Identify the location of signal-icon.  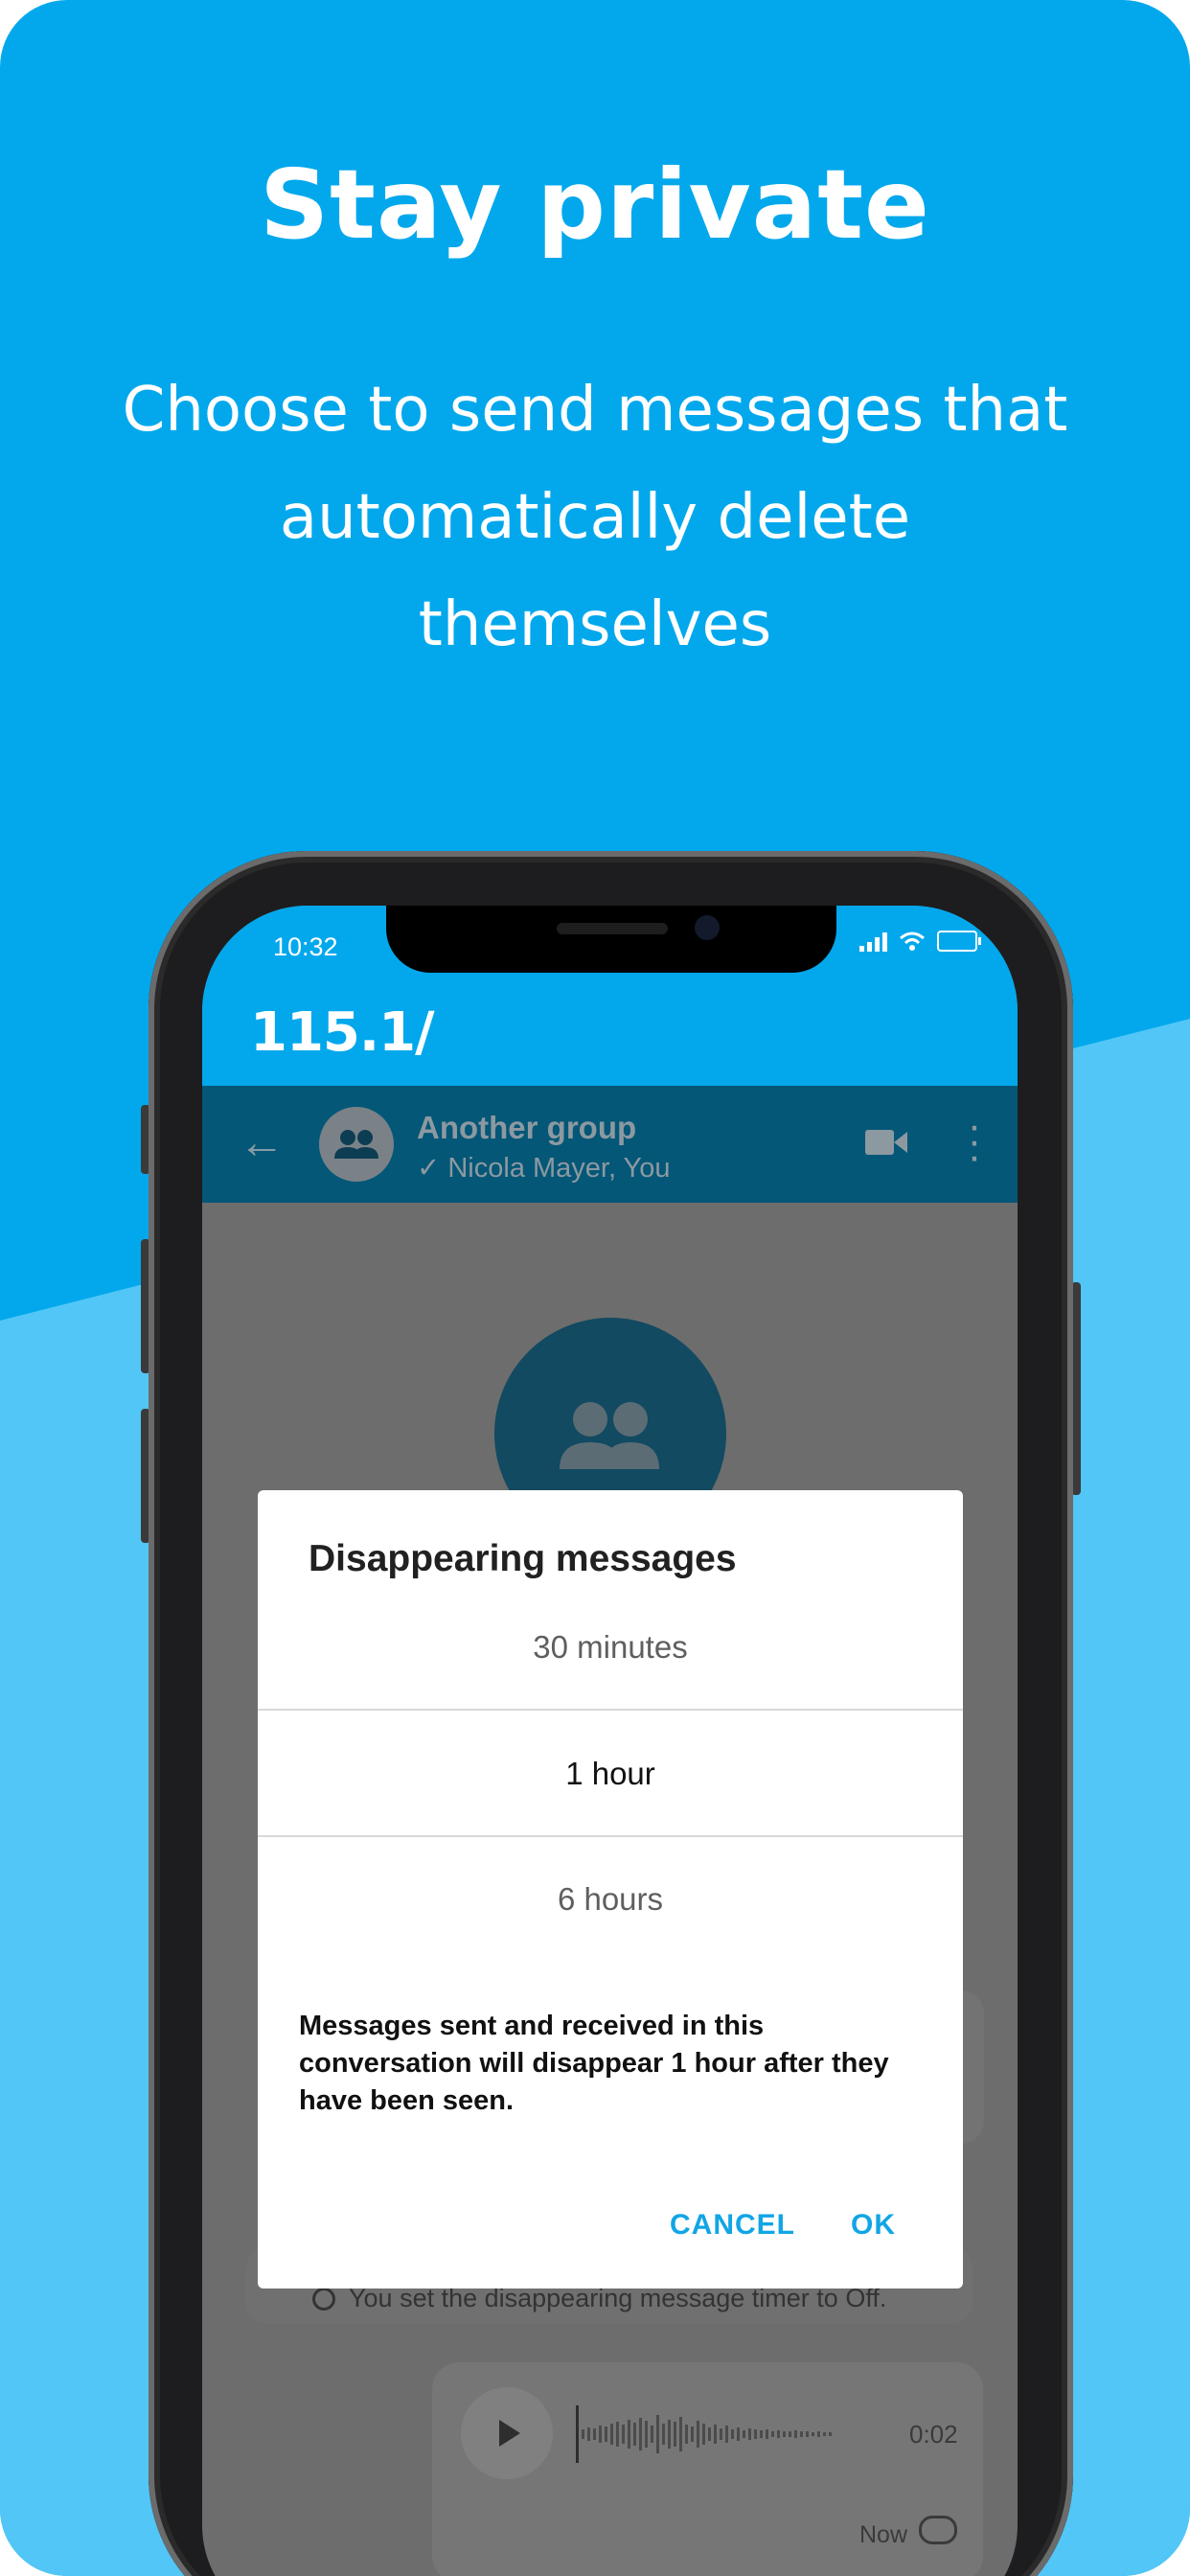
(873, 941).